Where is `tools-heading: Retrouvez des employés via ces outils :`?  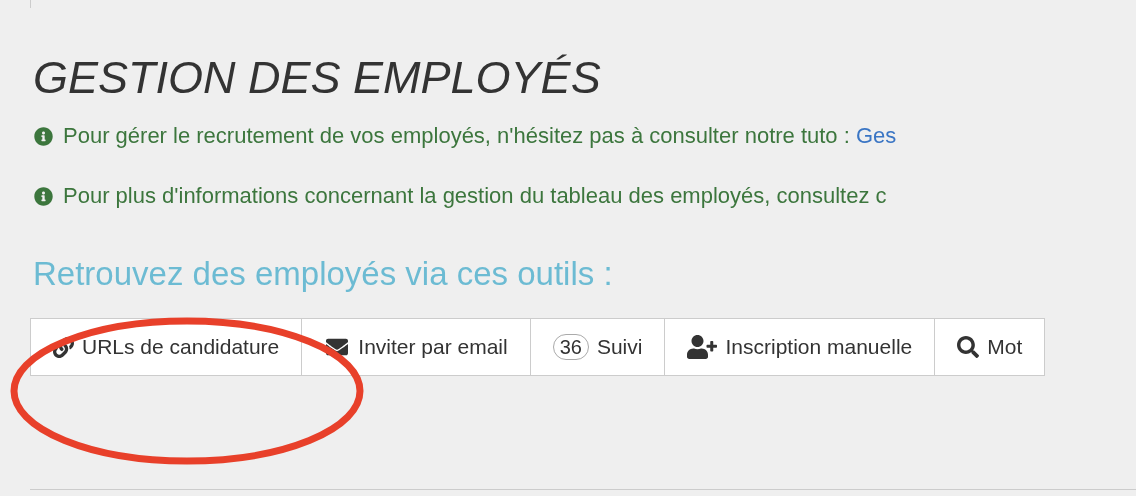 tools-heading: Retrouvez des employés via ces outils : is located at coordinates (323, 274).